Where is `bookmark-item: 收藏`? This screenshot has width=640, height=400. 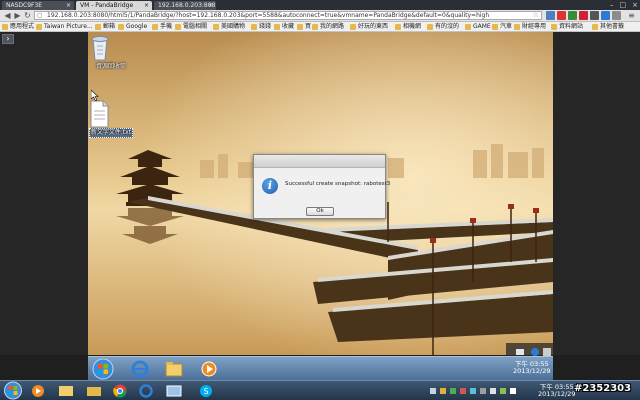
bookmark-item: 收藏 is located at coordinates (284, 27).